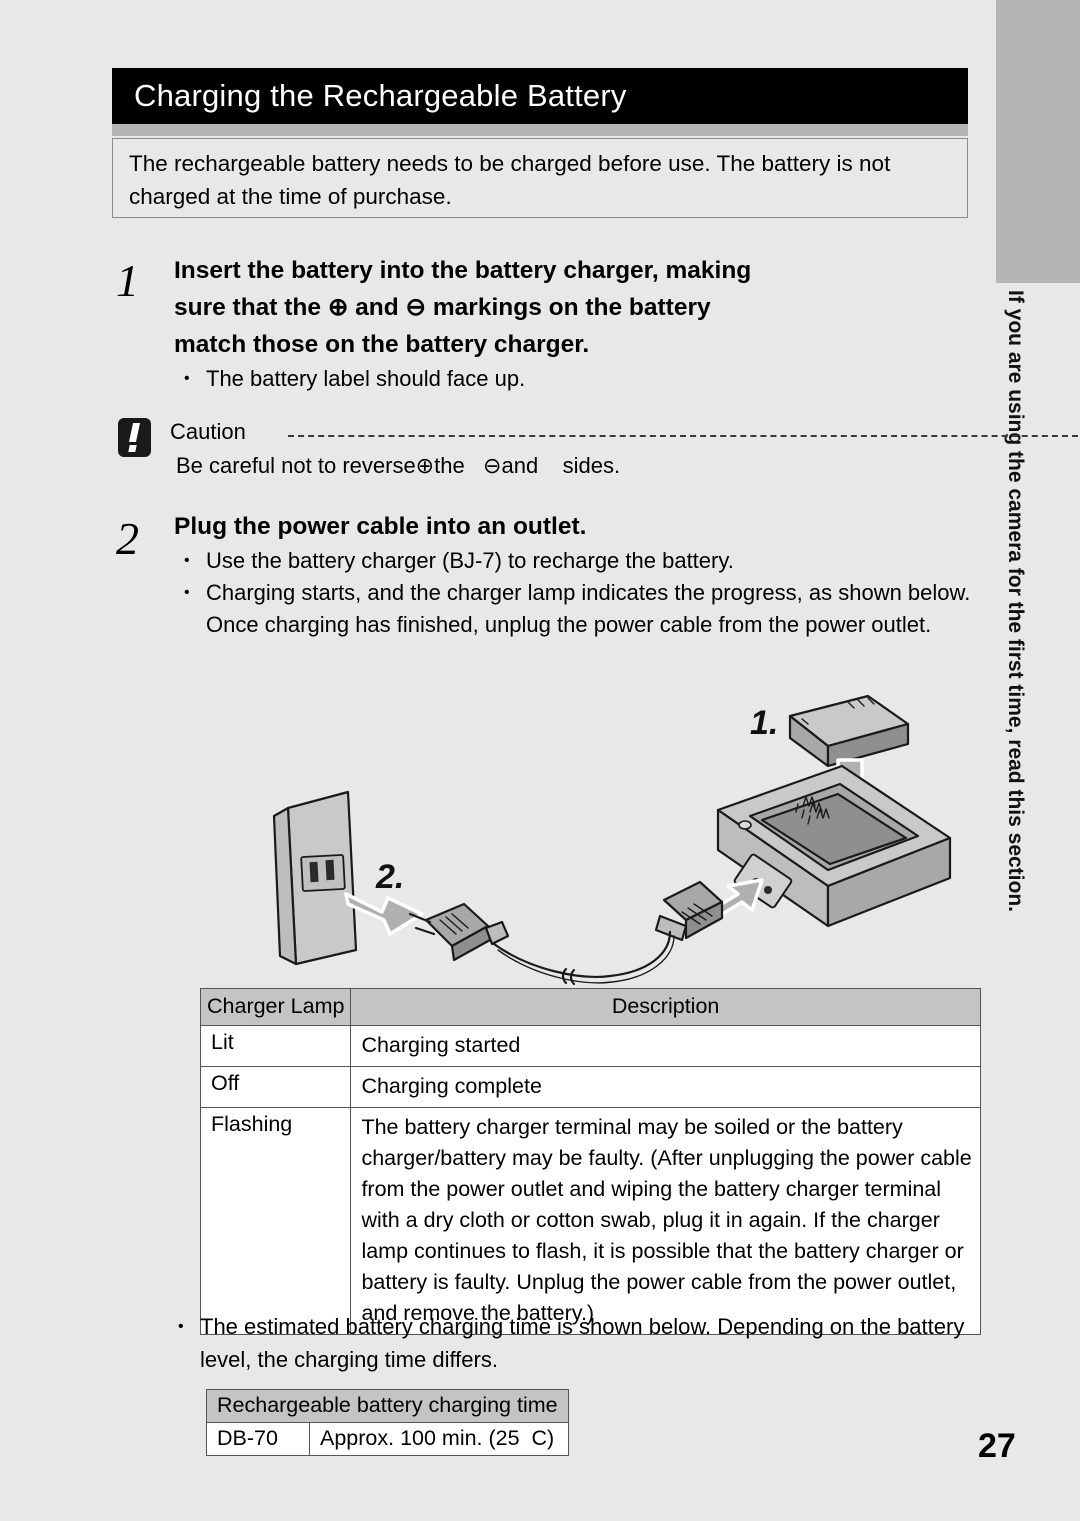  I want to click on minus-symbol-icon: ⊖, so click(416, 307).